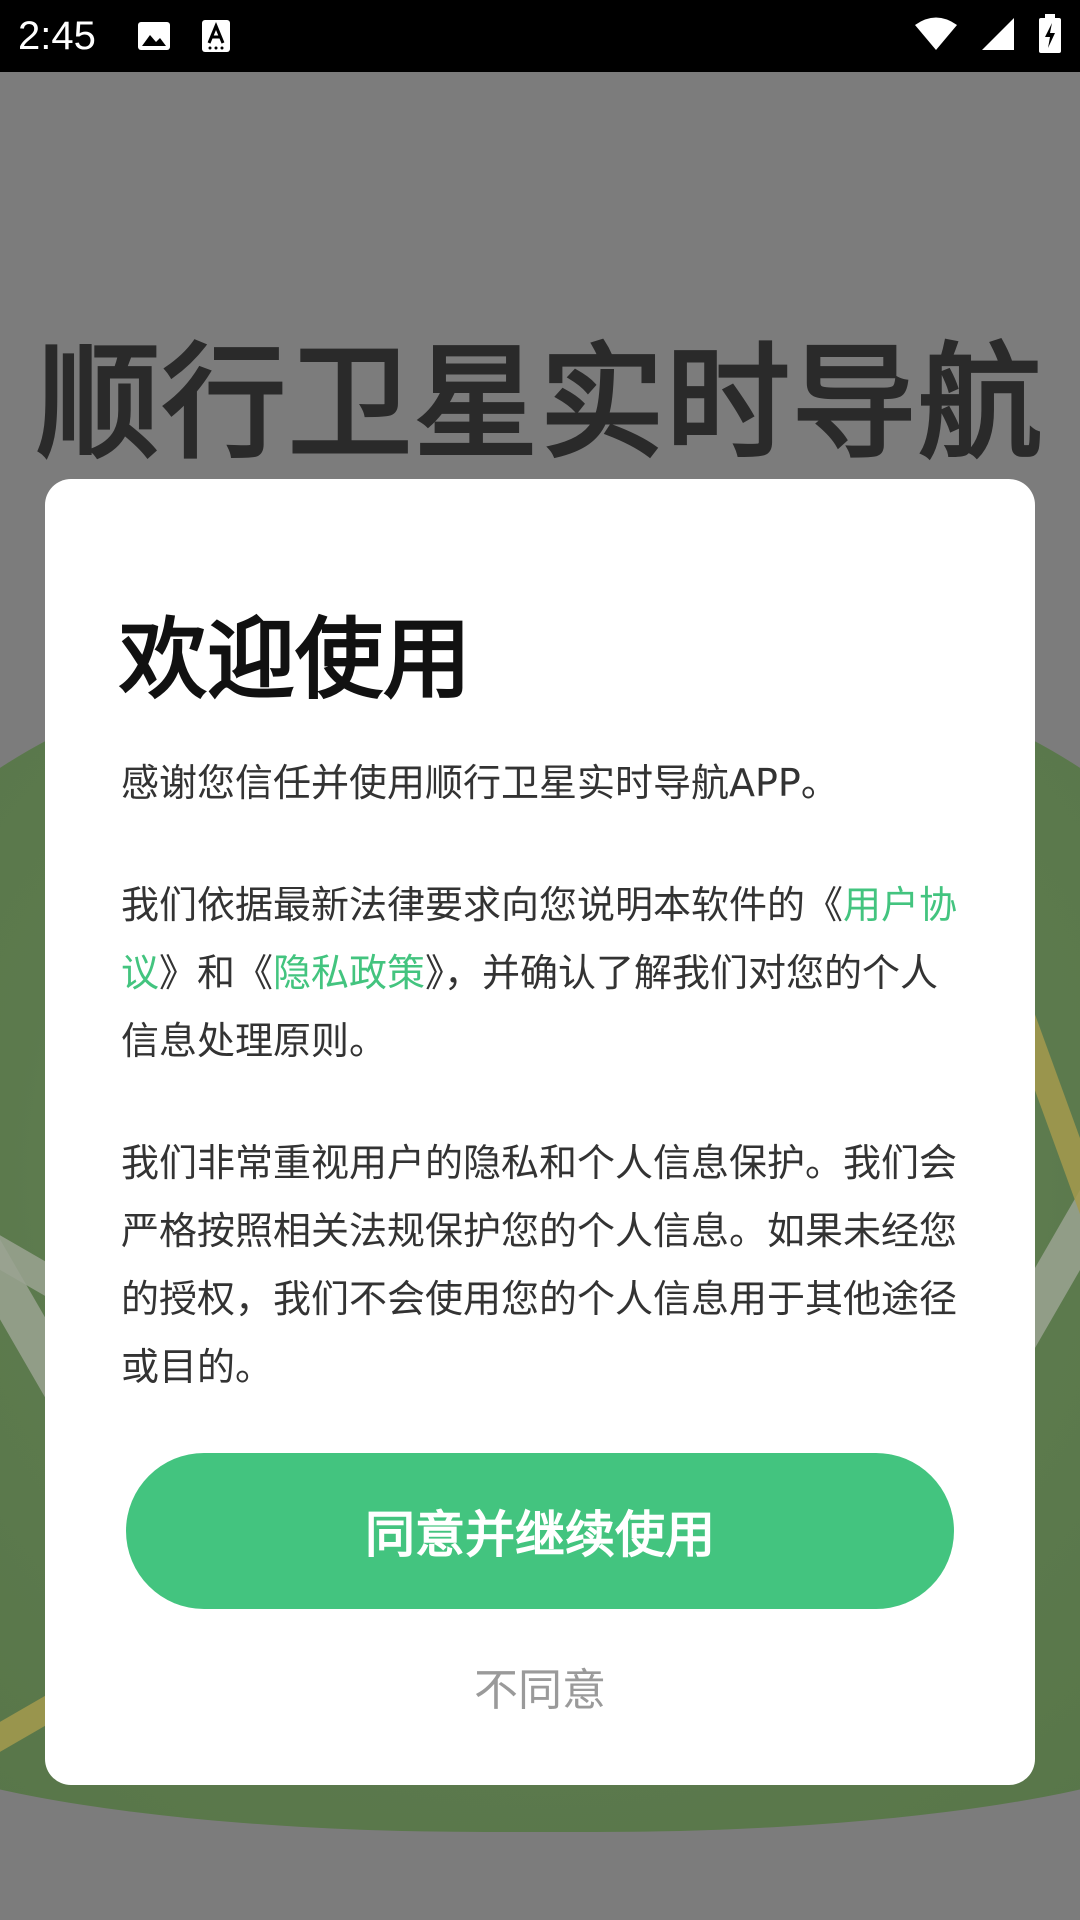  What do you see at coordinates (57, 35) in the screenshot?
I see `status-time: 2:45` at bounding box center [57, 35].